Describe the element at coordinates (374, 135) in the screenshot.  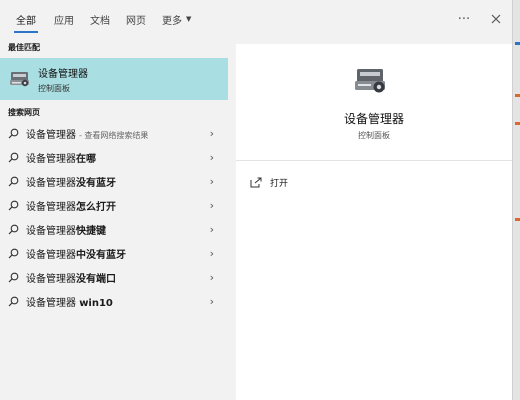
I see `detail-subtitle: 控制面板` at that location.